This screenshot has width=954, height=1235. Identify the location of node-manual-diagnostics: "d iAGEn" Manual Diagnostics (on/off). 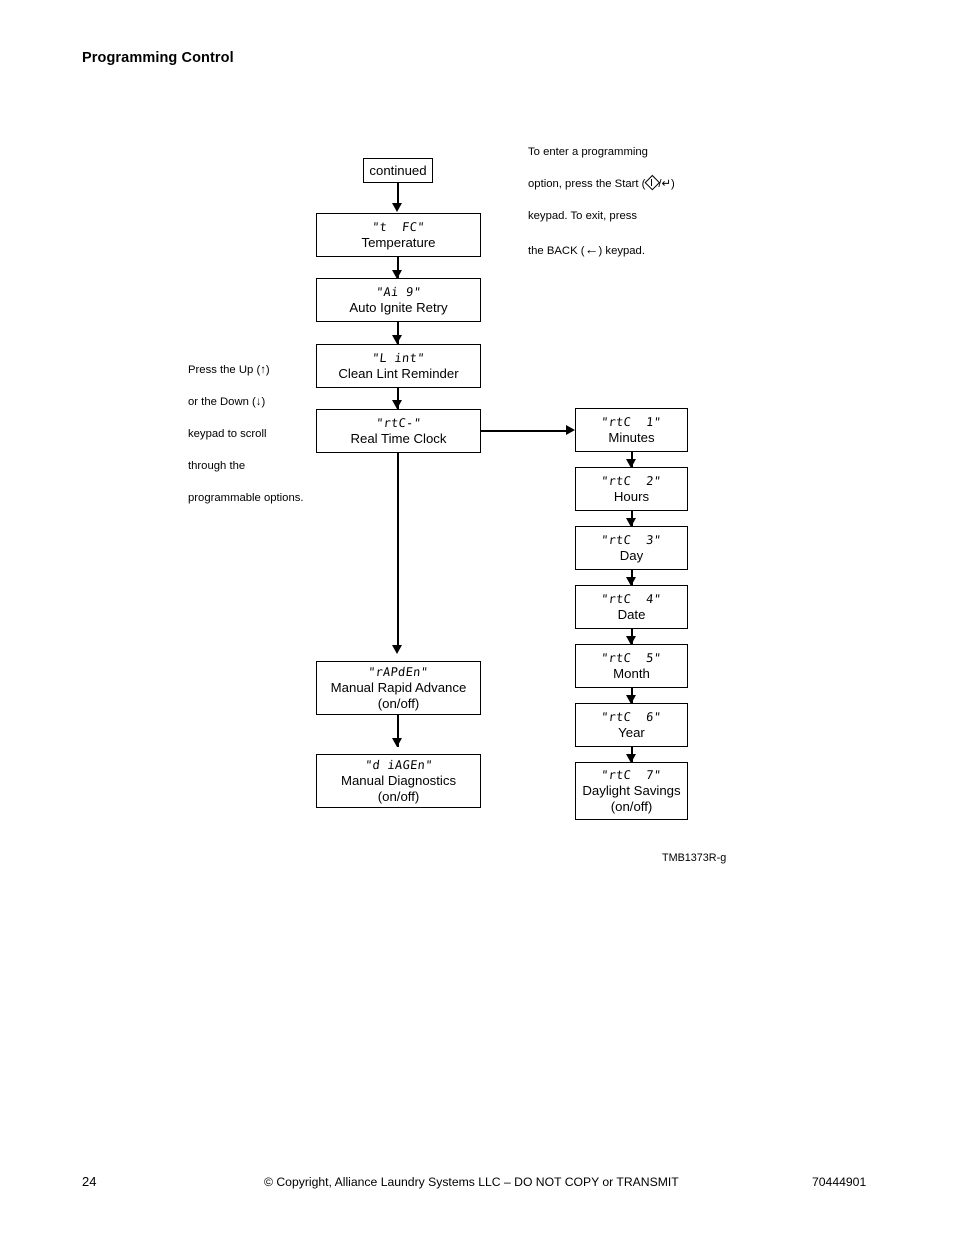
(398, 781).